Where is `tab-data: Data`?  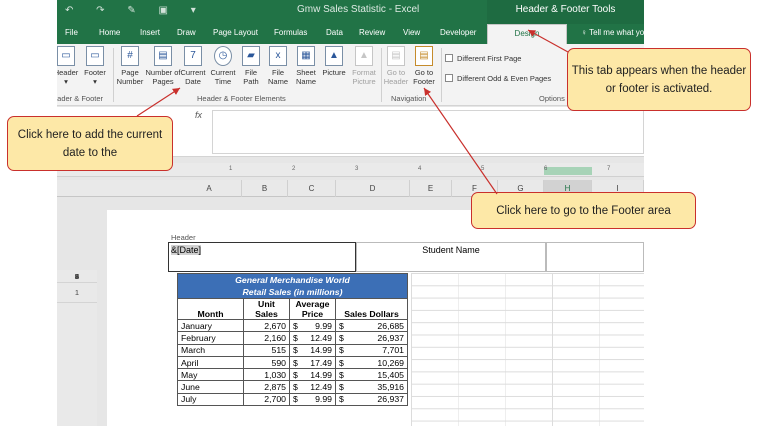
tab-data: Data is located at coordinates (334, 32).